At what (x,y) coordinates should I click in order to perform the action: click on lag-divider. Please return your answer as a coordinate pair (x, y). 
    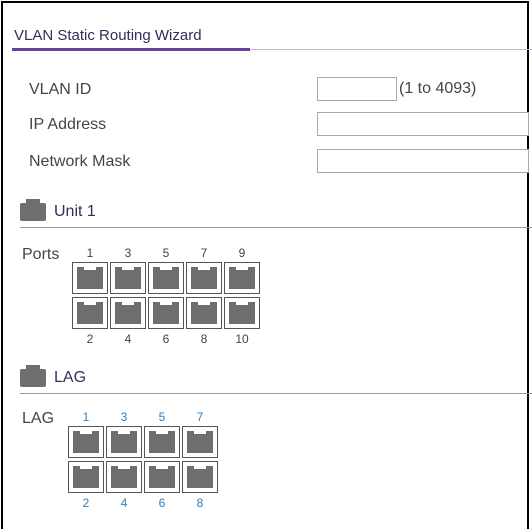
    Looking at the image, I should click on (276, 393).